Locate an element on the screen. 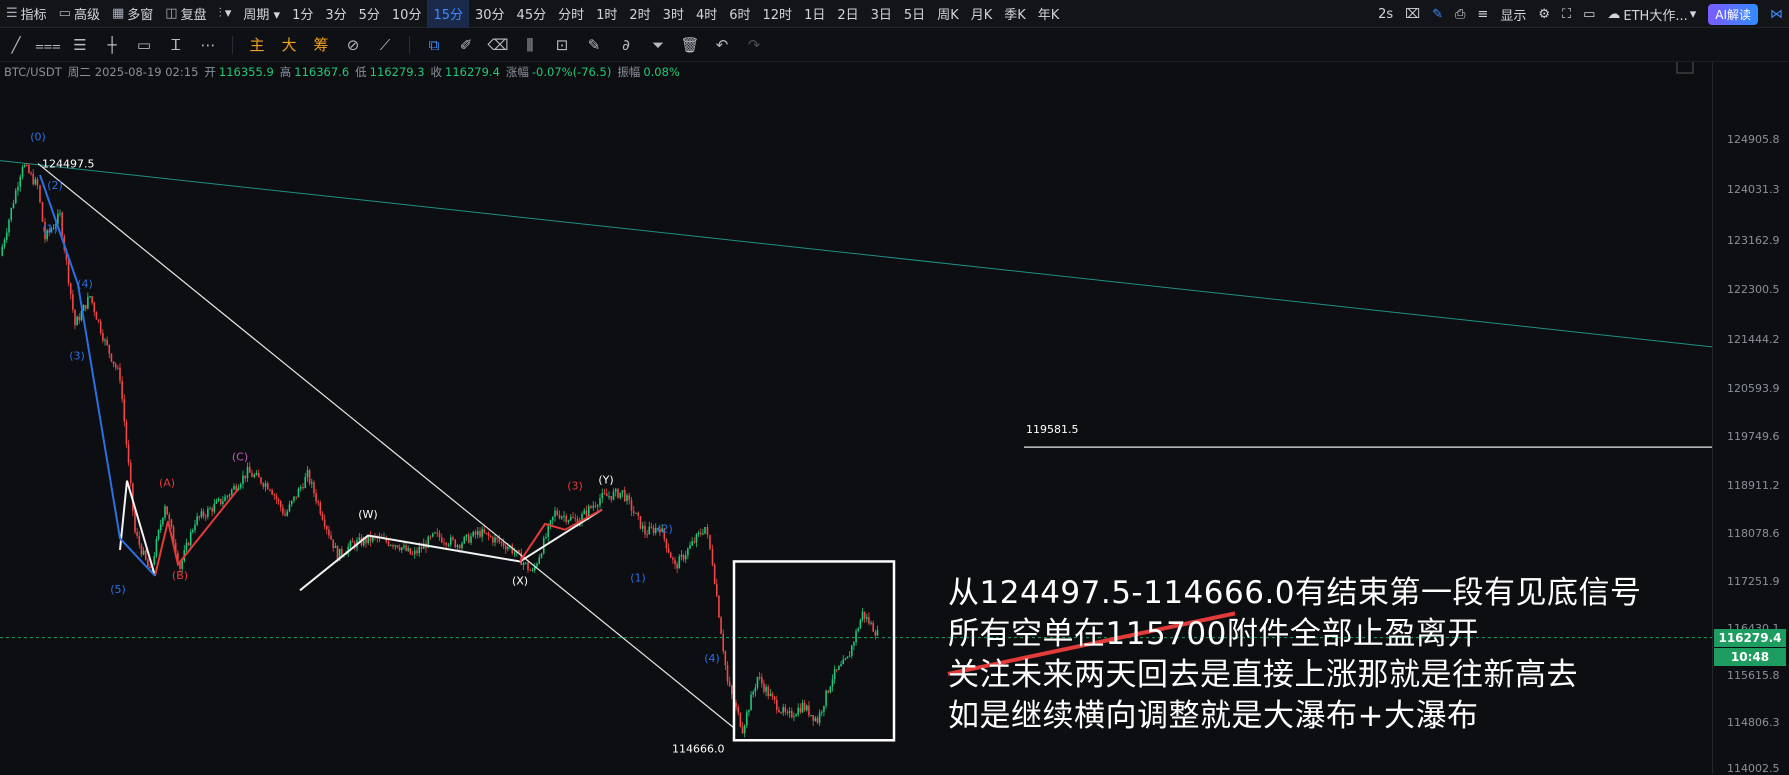 The width and height of the screenshot is (1789, 775). interval-20: 季K is located at coordinates (1015, 14).